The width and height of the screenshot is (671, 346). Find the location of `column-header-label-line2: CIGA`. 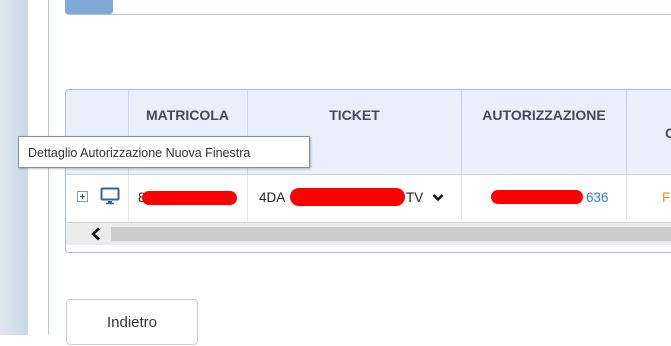

column-header-label-line2: CIGA is located at coordinates (649, 133).